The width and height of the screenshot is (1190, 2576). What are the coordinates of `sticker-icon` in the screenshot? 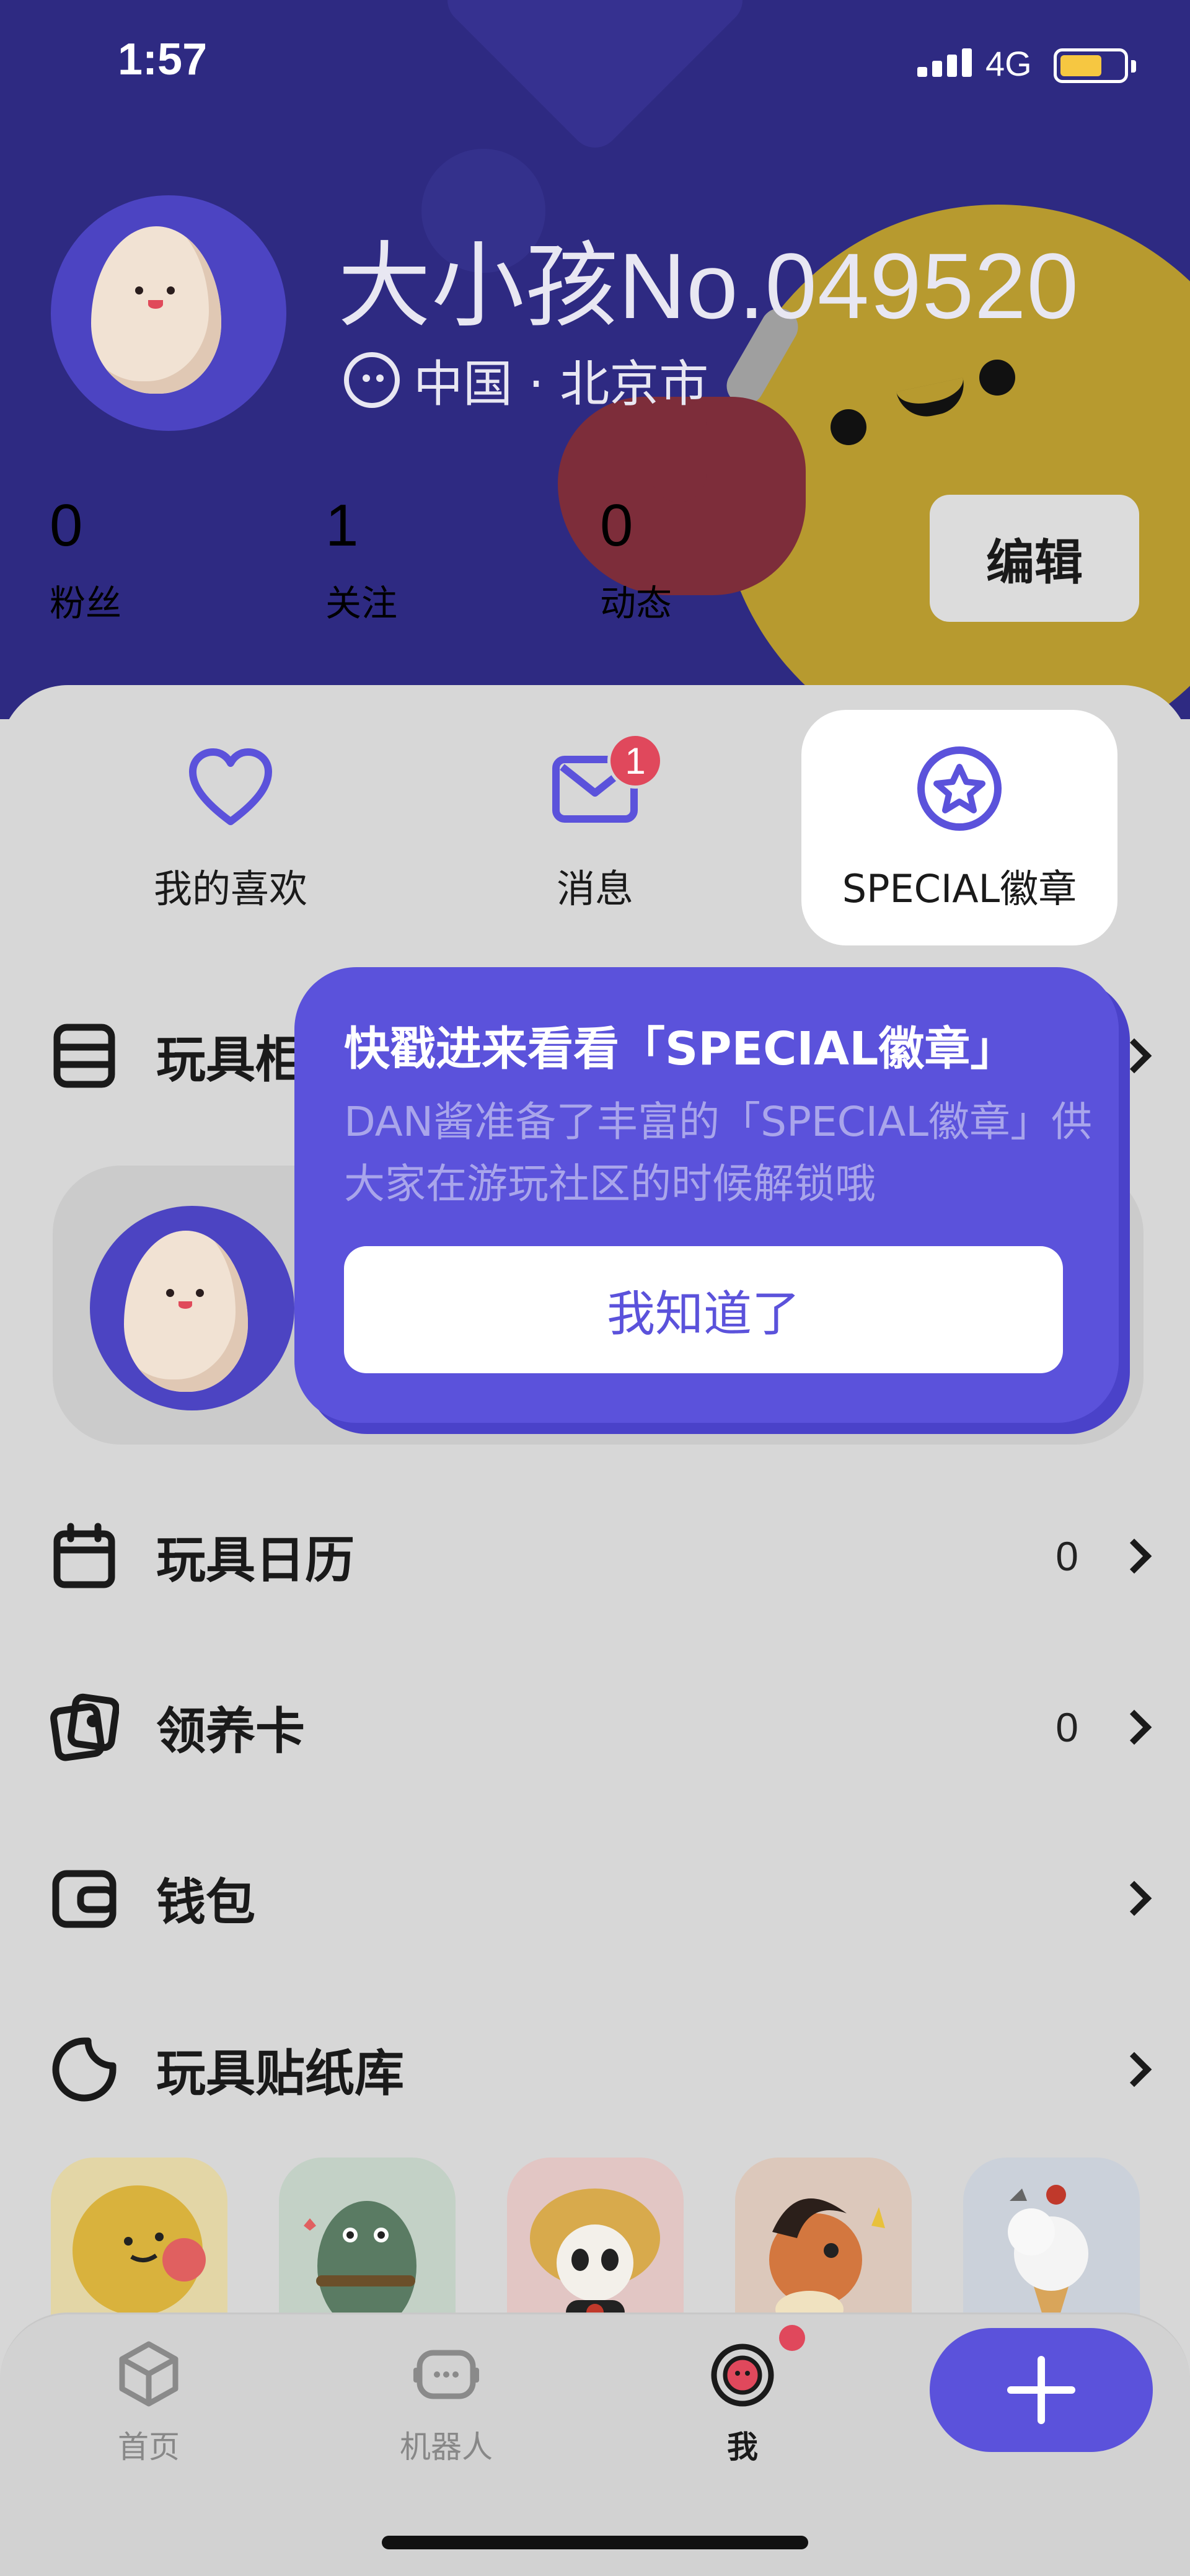 It's located at (84, 2069).